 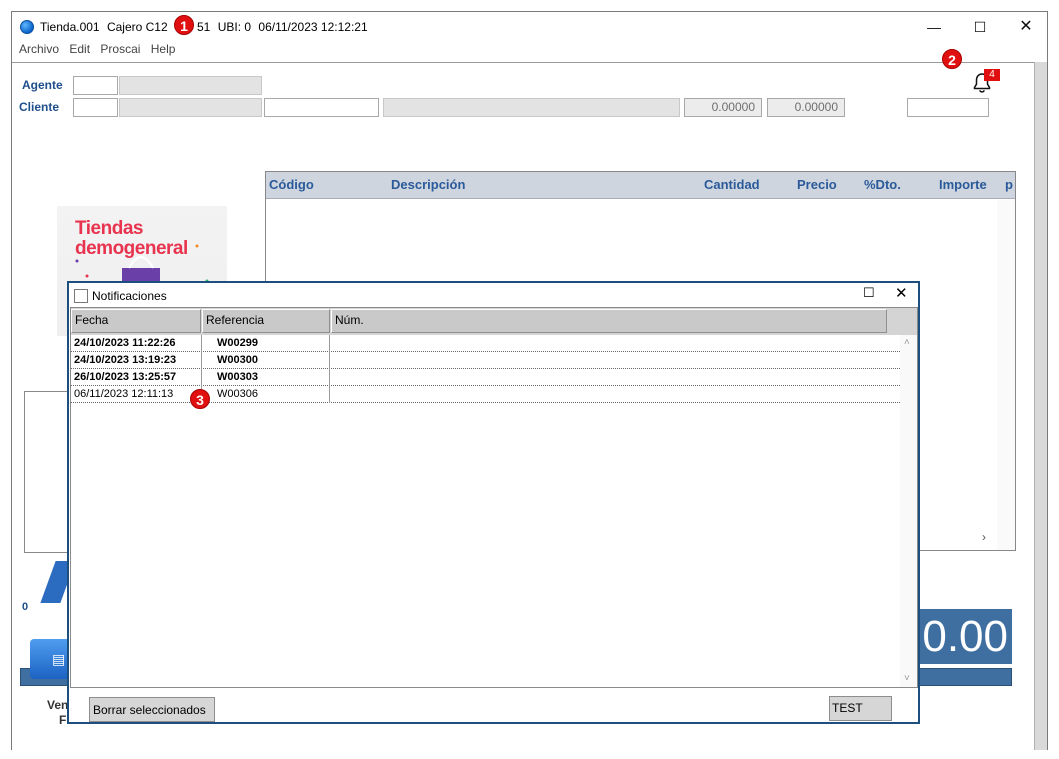 I want to click on ubi-label: UBI: 0, so click(x=234, y=27).